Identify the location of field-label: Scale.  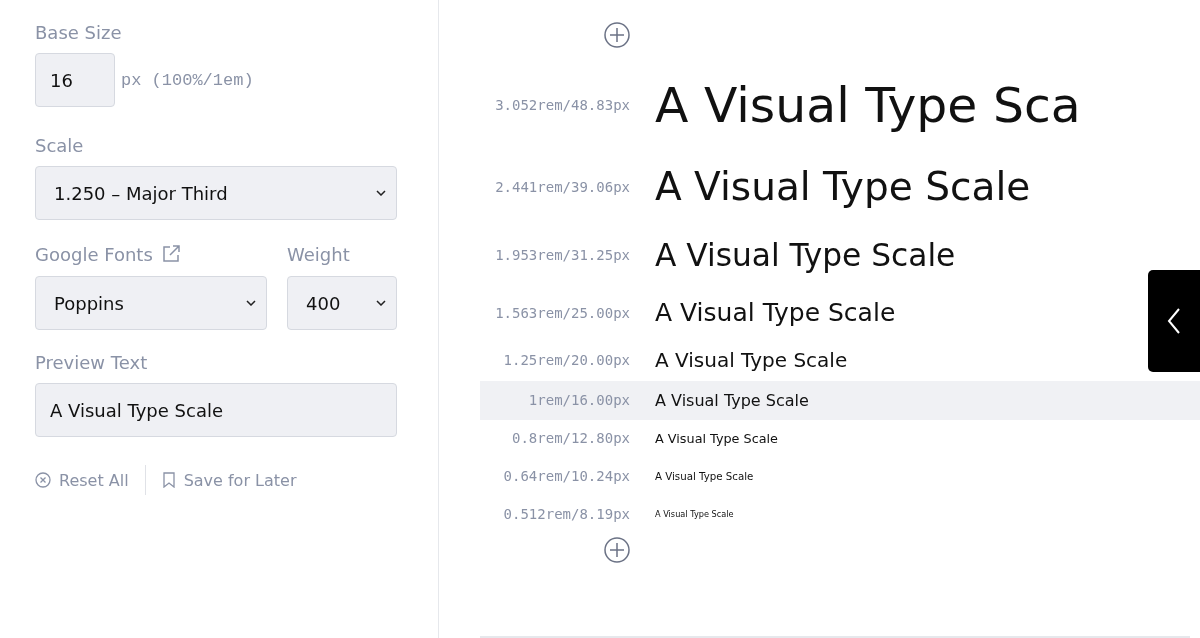
(60, 145).